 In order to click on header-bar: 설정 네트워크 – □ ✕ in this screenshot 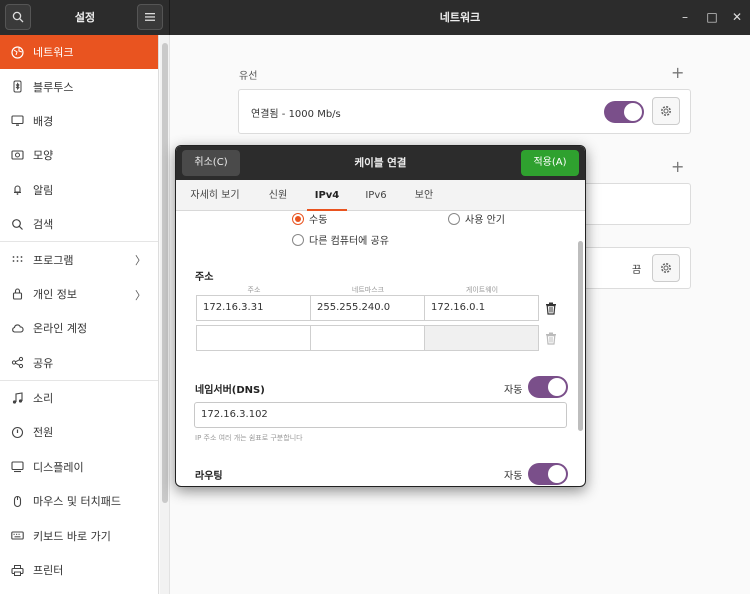, I will do `click(375, 17)`.